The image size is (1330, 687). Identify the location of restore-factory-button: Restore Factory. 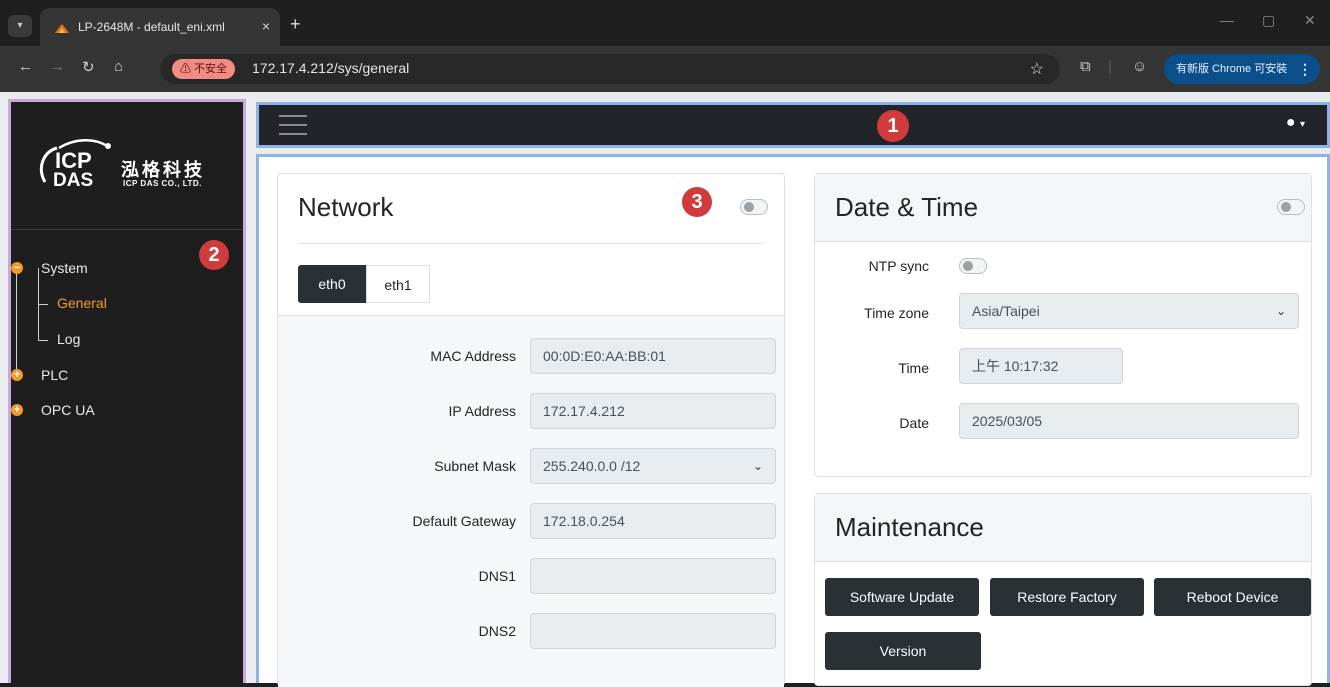
(1067, 597).